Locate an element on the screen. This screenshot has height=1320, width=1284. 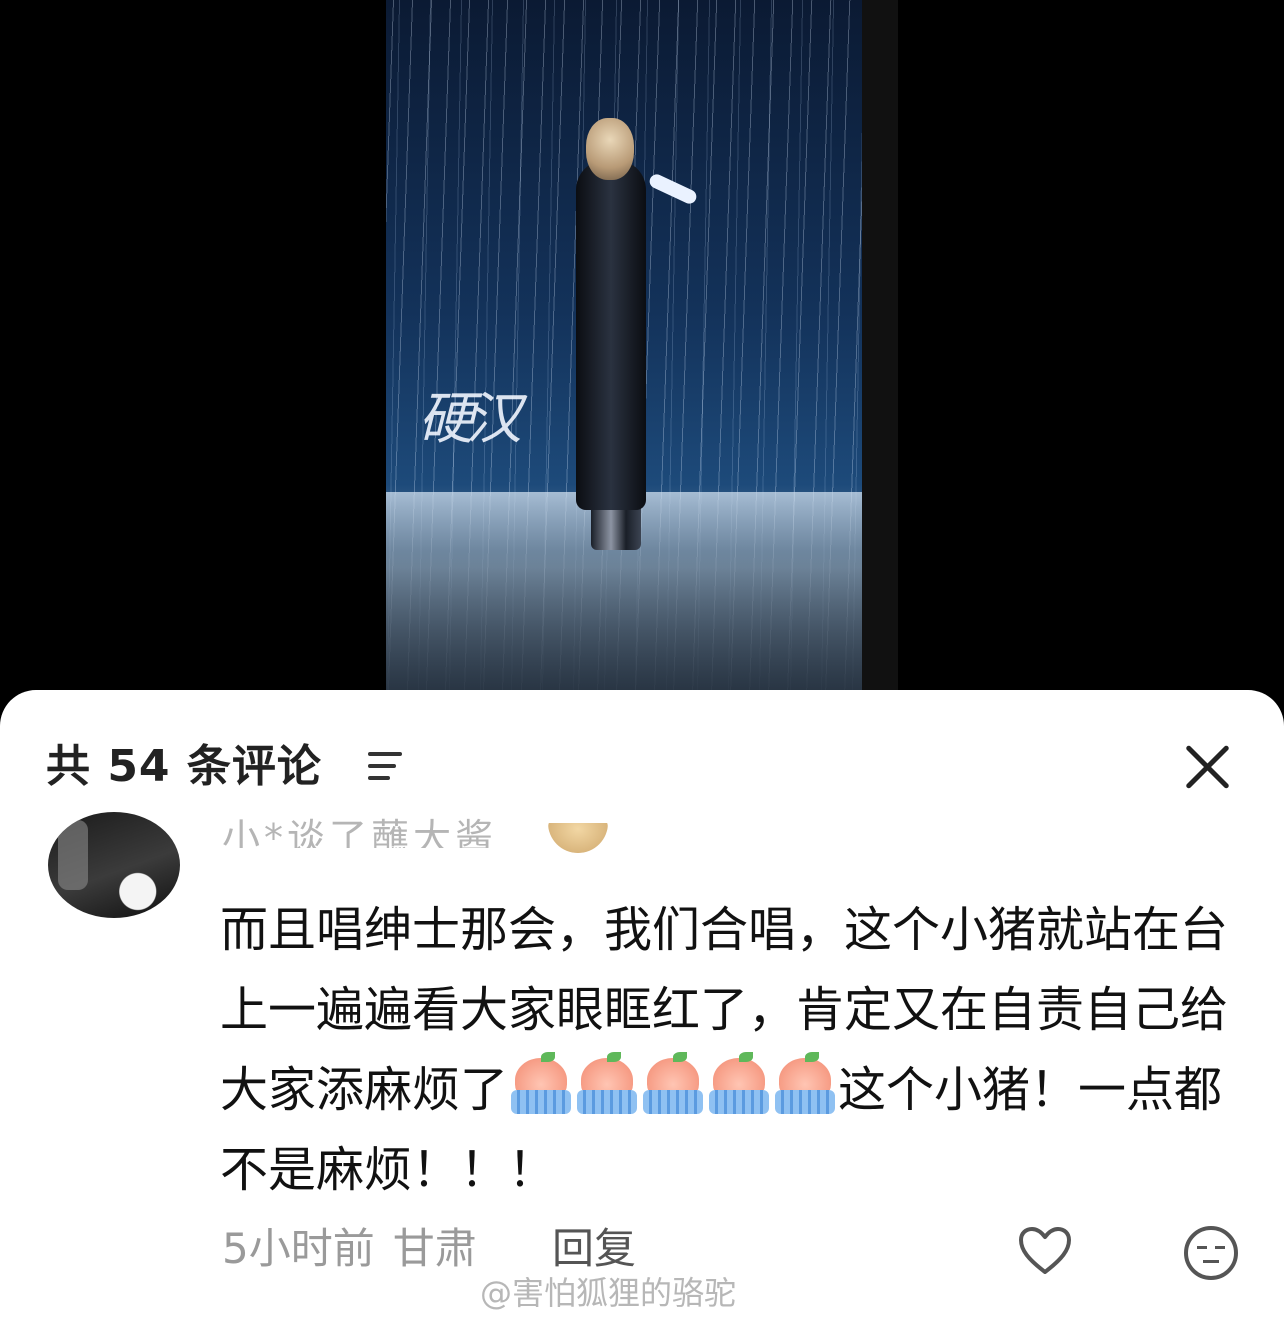
mood-icon is located at coordinates (1211, 1253).